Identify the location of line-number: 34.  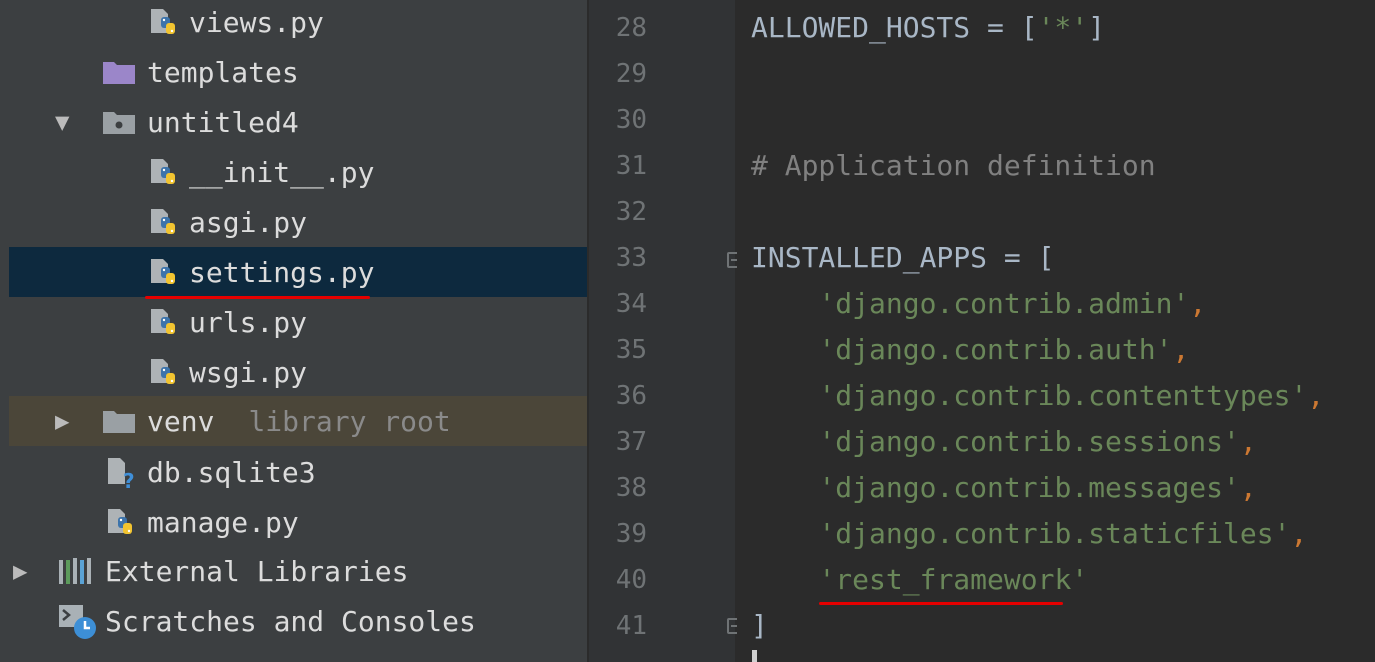
(631, 304).